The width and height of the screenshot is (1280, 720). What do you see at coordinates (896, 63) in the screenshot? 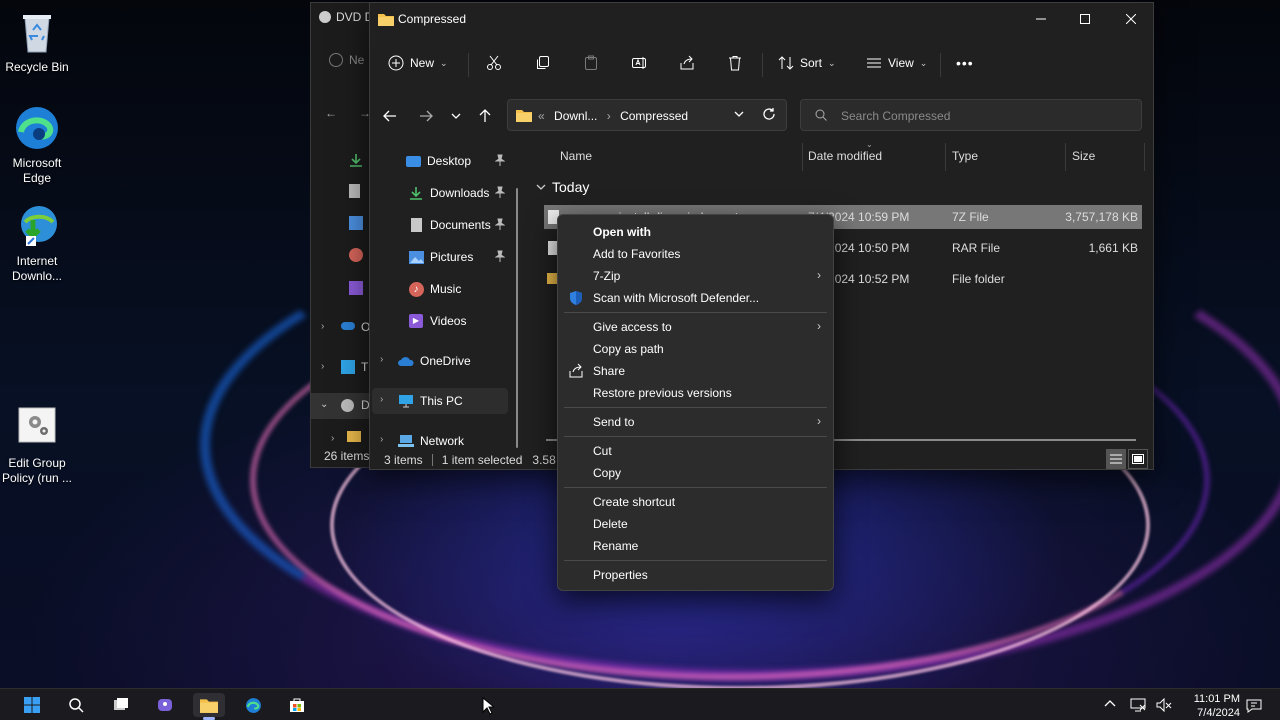
I see `view-button: View ⌄` at bounding box center [896, 63].